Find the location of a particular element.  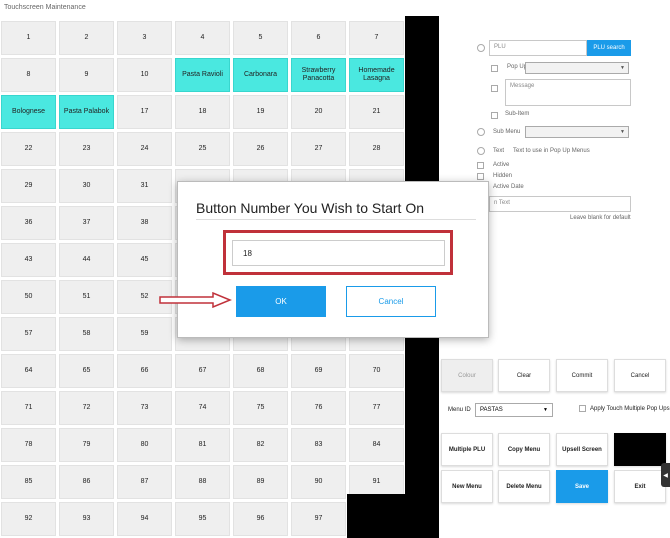

grid-button: 69 is located at coordinates (318, 371).